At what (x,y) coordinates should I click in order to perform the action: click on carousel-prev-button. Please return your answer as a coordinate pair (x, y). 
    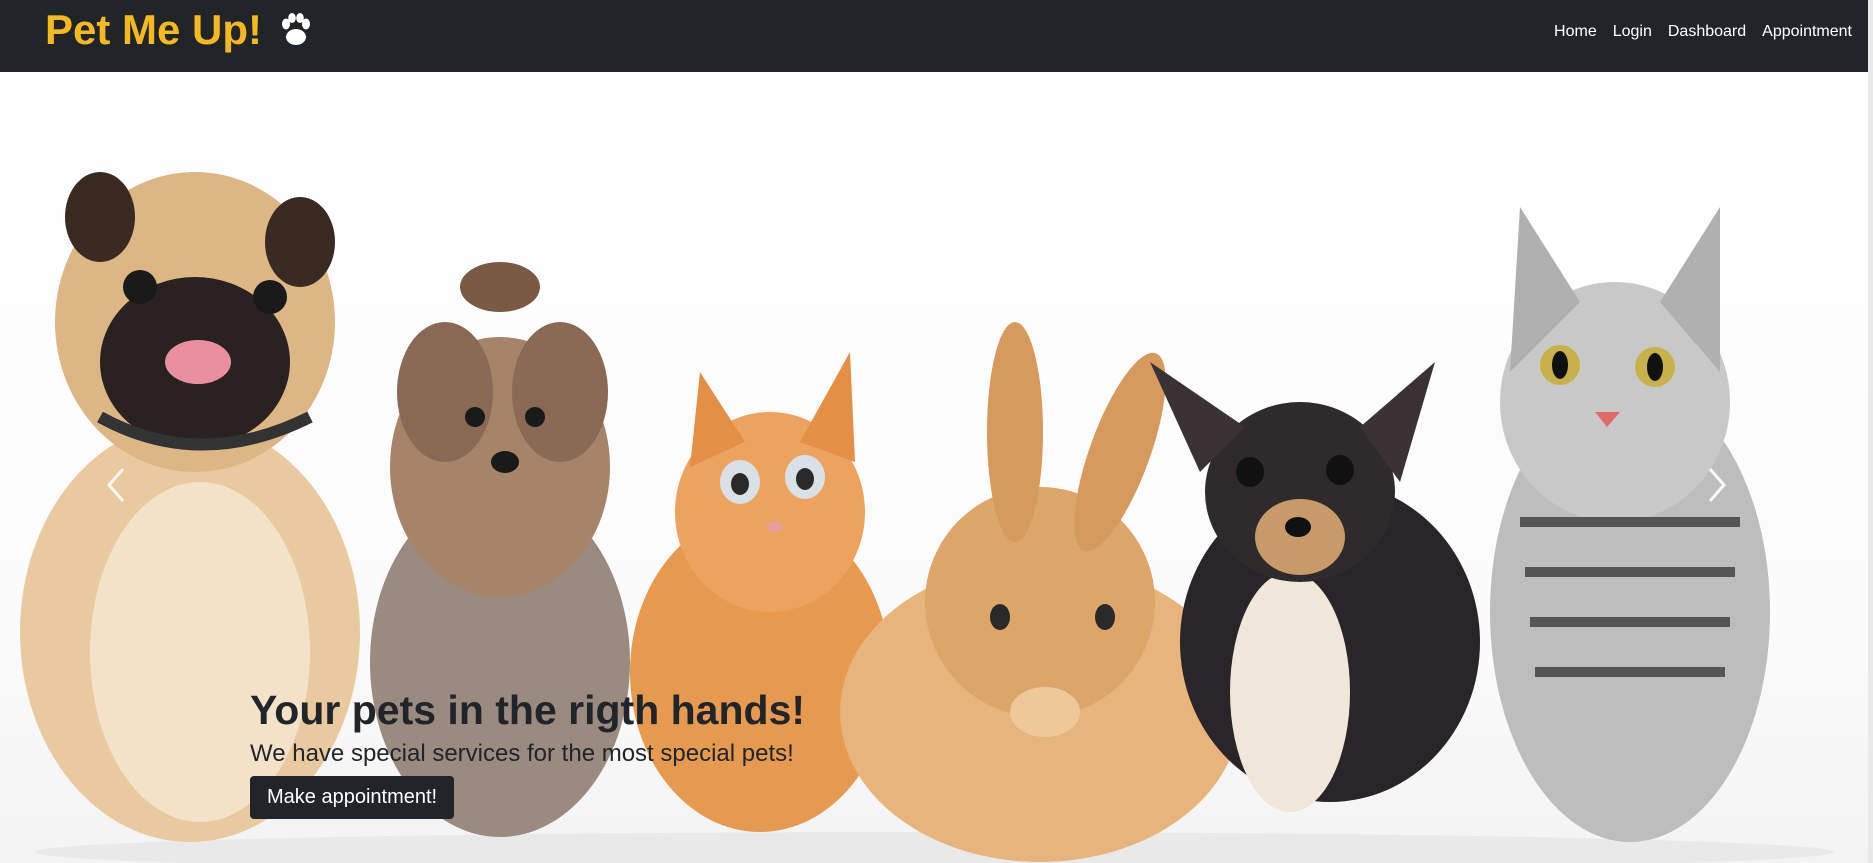
    Looking at the image, I should click on (116, 485).